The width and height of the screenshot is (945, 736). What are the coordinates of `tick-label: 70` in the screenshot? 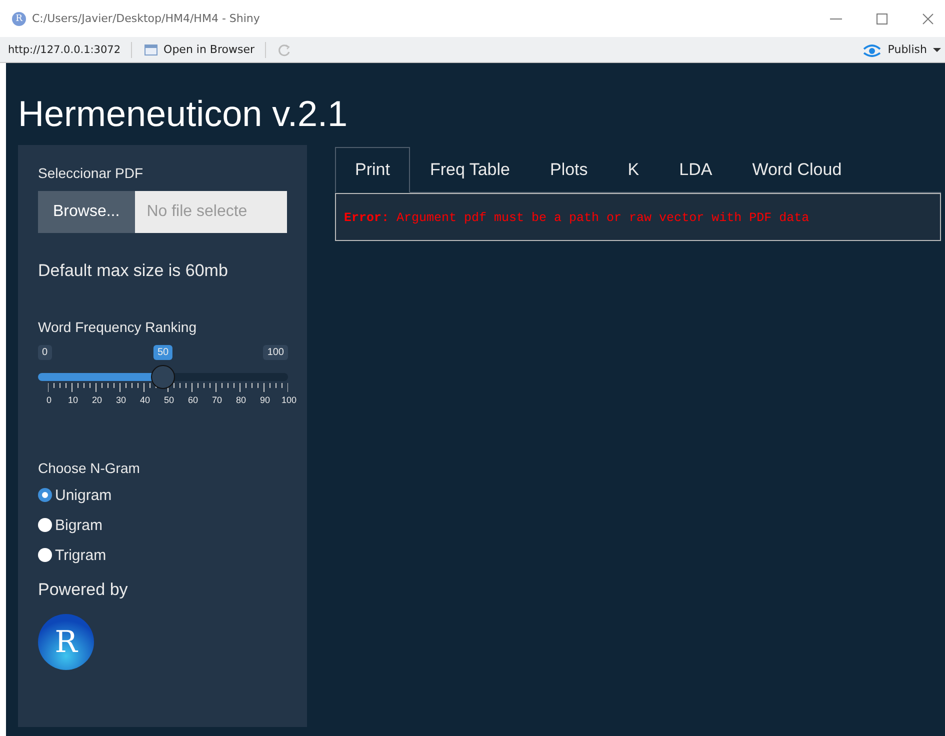 It's located at (217, 400).